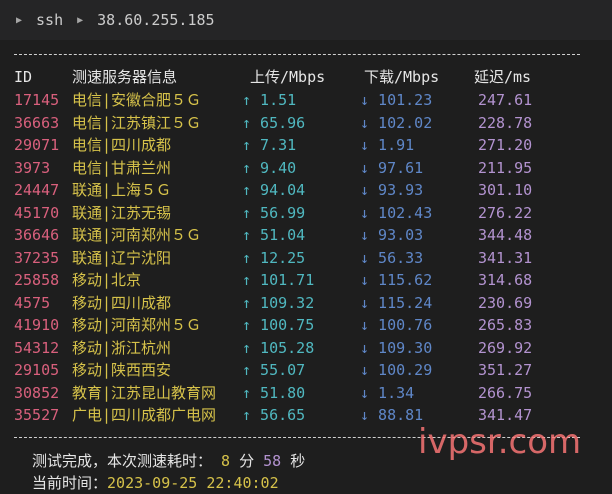 This screenshot has width=612, height=494. I want to click on cell-server: 电信|甘肃兰州, so click(122, 167).